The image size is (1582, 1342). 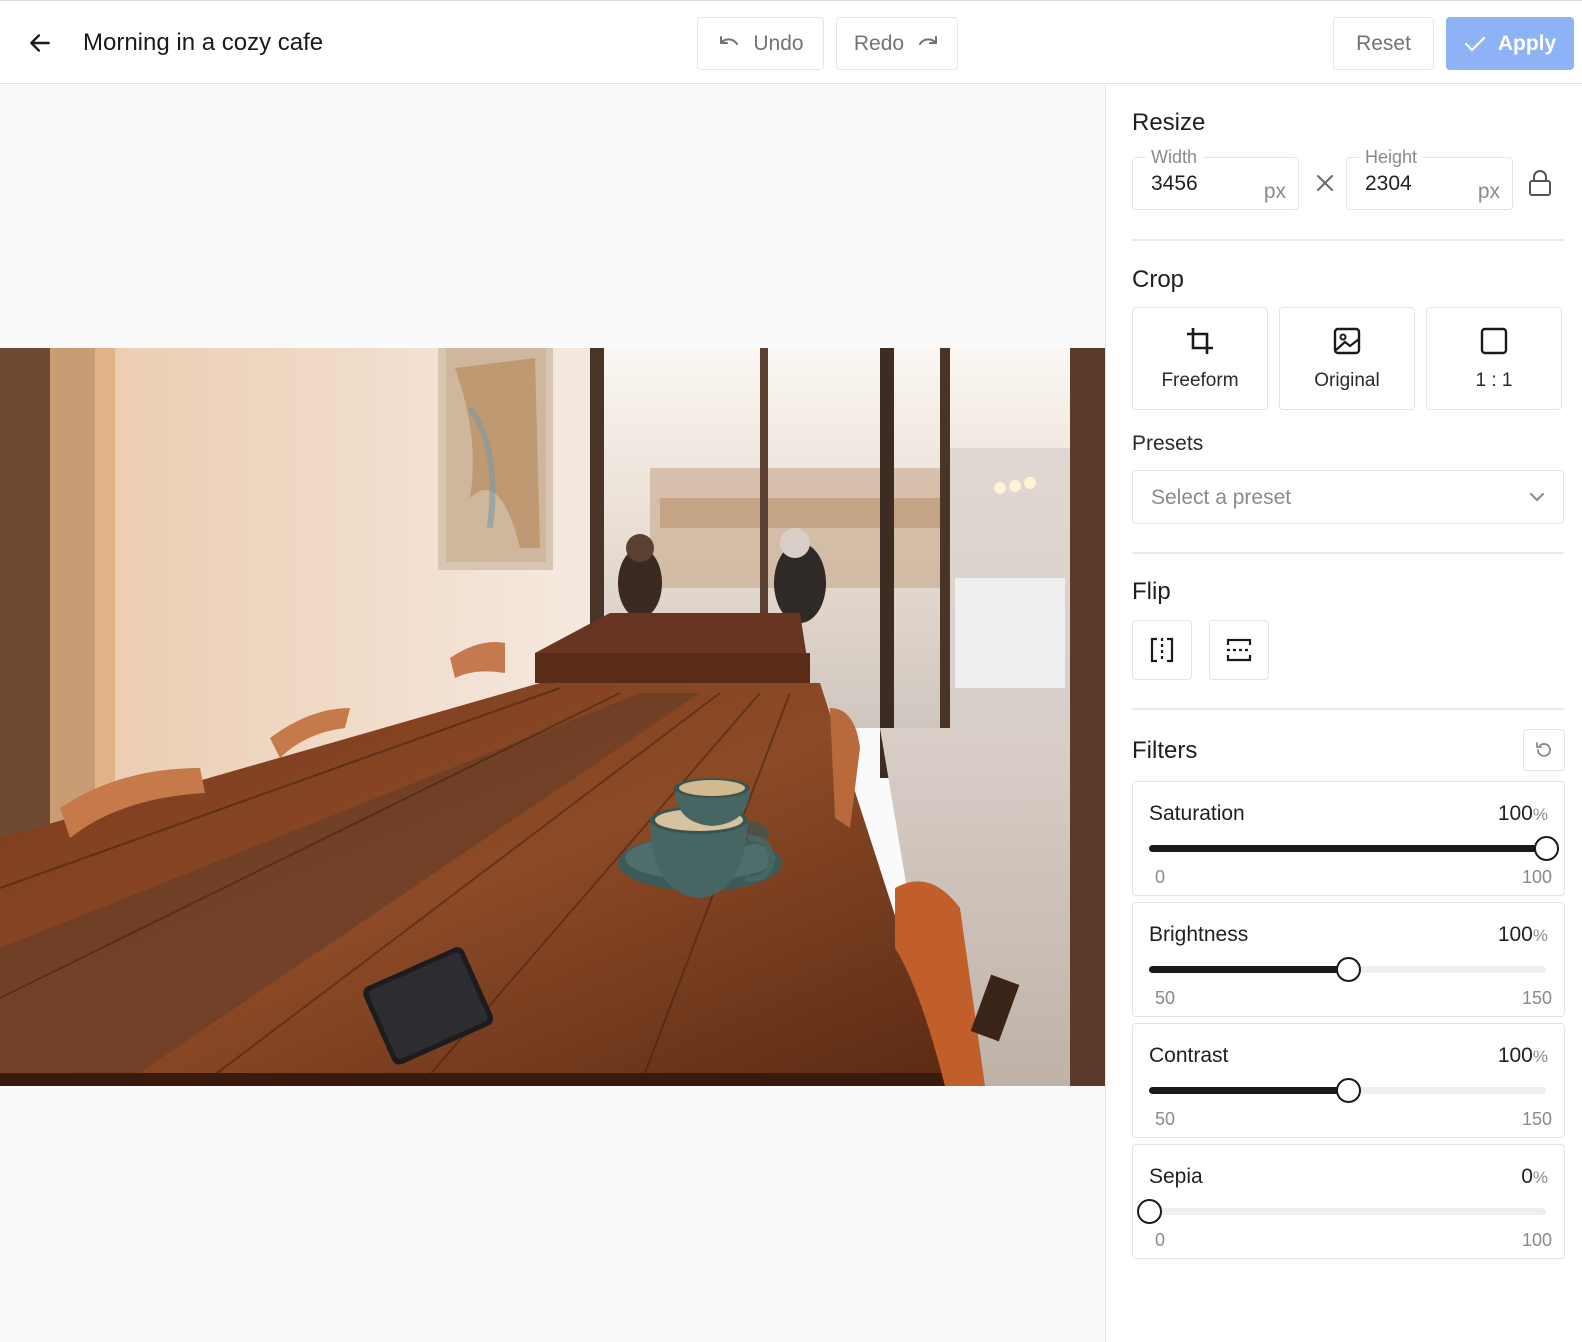 What do you see at coordinates (1176, 1176) in the screenshot?
I see `filter-name: Sepia` at bounding box center [1176, 1176].